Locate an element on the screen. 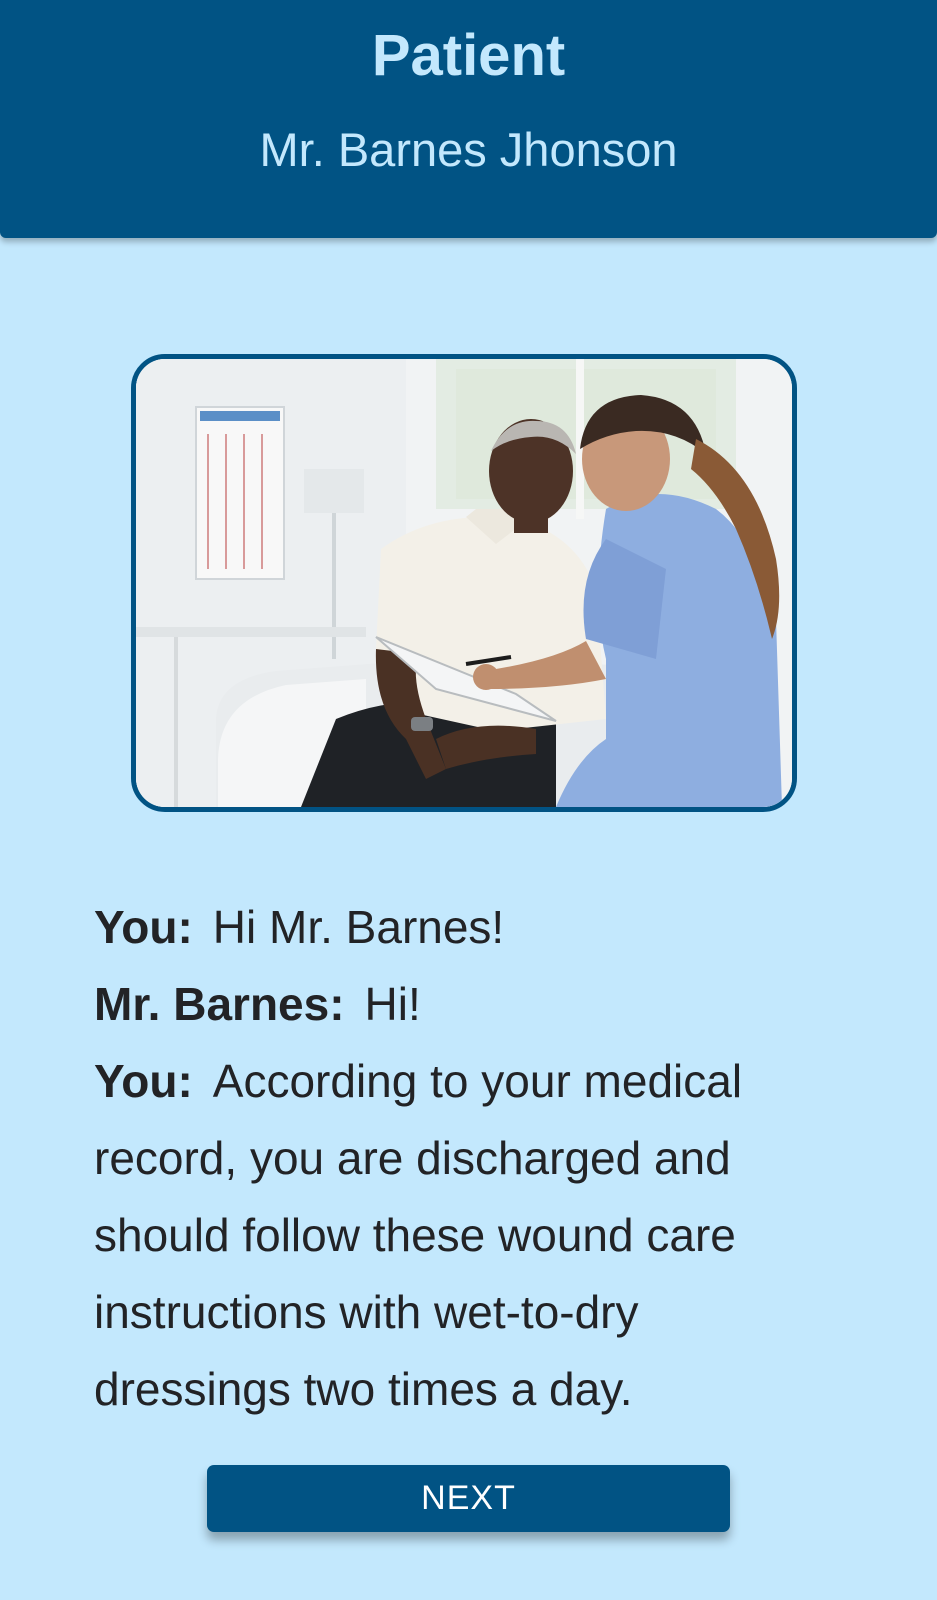 The width and height of the screenshot is (937, 1600). dialogue-line: Mr. Barnes: Hi! is located at coordinates (454, 1004).